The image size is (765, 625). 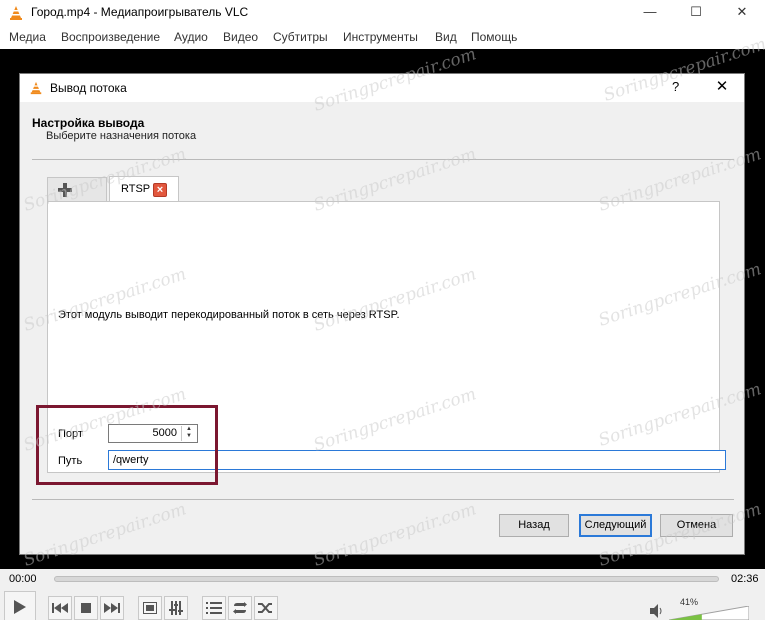 I want to click on menu-audio: Аудио, so click(x=191, y=37).